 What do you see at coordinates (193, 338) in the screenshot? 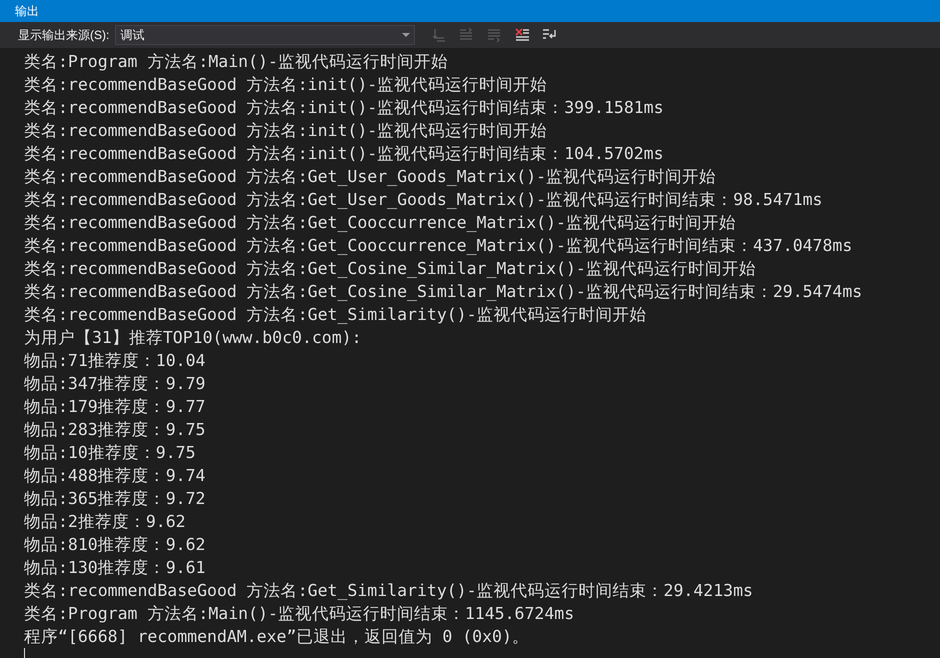
I see `output-line: 为用户【31】推荐TOP10(www.b0c0.com):` at bounding box center [193, 338].